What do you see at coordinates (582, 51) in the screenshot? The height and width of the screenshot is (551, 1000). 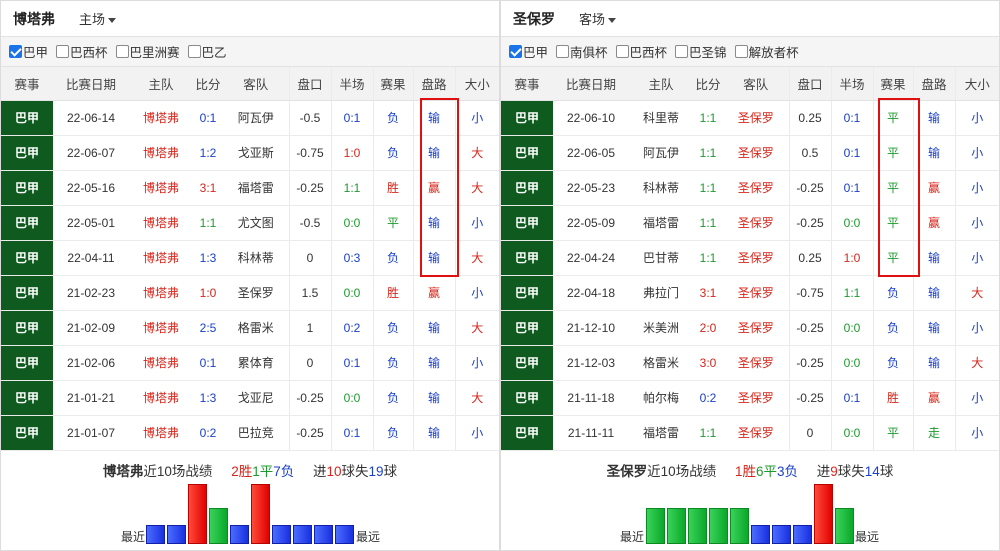 I see `right-filter-1: 南俱杯` at bounding box center [582, 51].